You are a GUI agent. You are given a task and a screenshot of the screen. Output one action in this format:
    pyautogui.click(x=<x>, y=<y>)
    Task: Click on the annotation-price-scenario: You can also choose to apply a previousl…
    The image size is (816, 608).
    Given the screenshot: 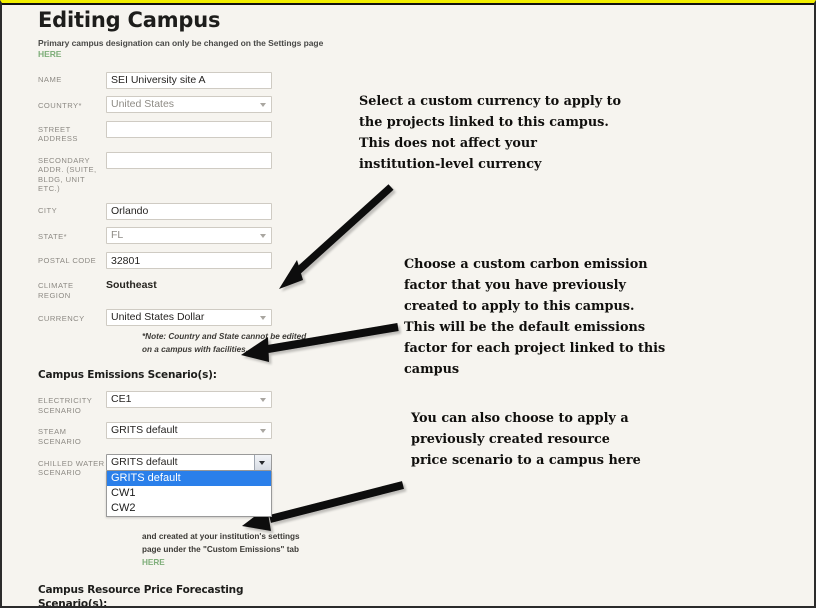 What is the action you would take?
    pyautogui.click(x=526, y=439)
    